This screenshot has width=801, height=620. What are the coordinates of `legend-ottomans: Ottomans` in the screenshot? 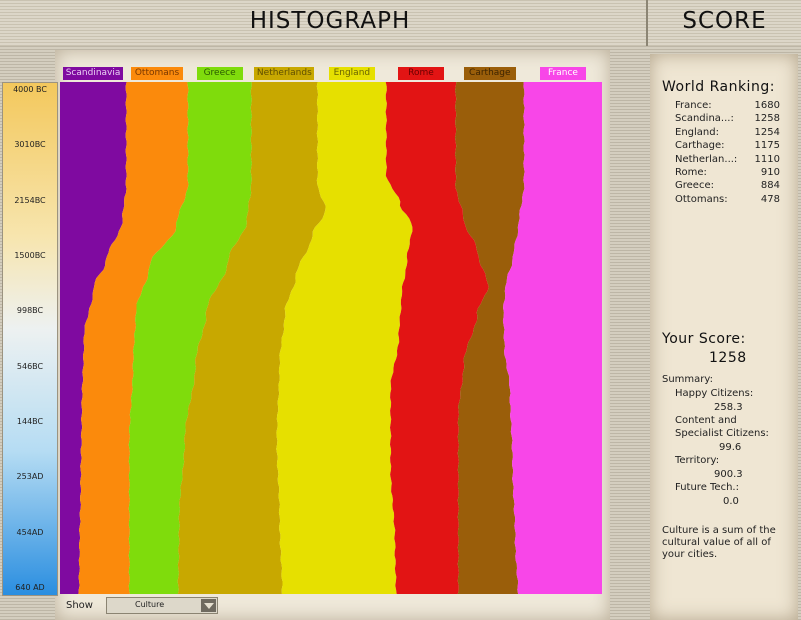 It's located at (157, 73).